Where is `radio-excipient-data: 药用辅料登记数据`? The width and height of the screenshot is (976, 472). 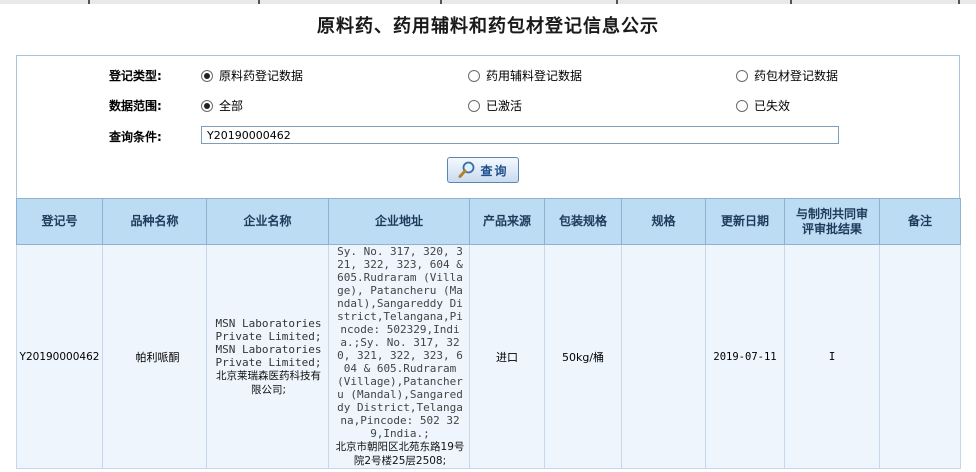
radio-excipient-data: 药用辅料登记数据 is located at coordinates (525, 75).